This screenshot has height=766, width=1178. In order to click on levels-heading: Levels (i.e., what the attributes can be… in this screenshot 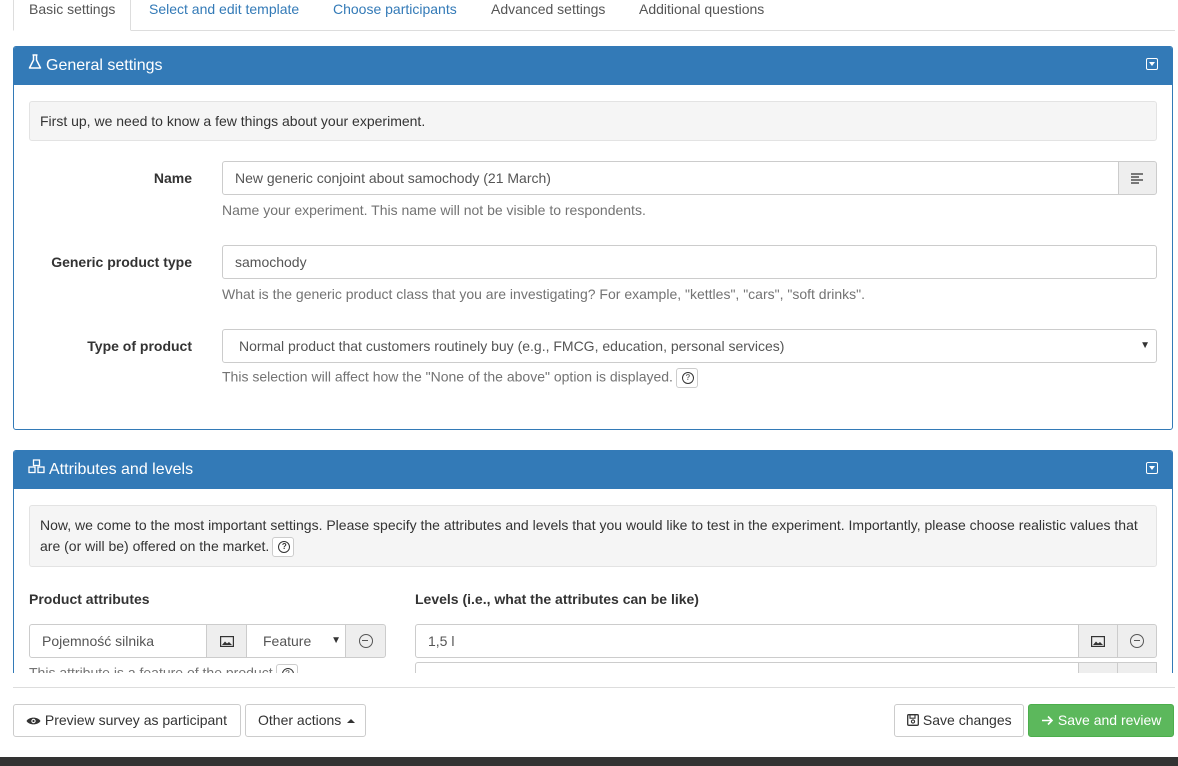, I will do `click(557, 599)`.